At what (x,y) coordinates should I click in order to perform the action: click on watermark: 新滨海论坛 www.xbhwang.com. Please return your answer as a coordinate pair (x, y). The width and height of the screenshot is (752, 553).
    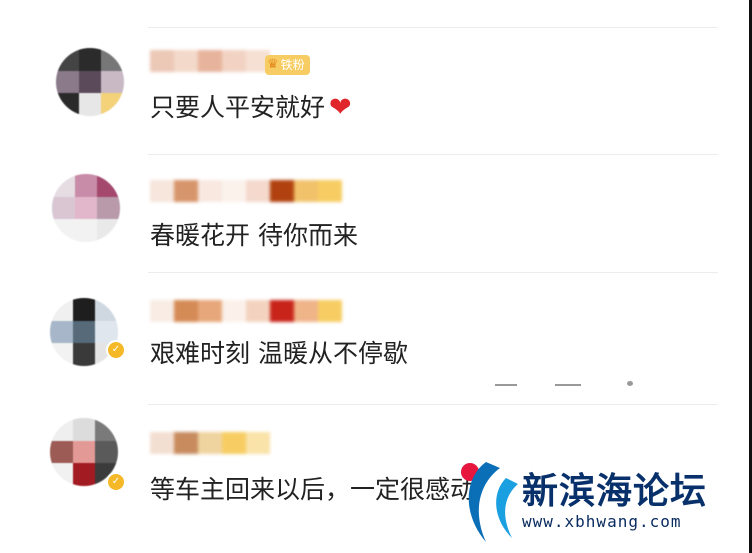
    Looking at the image, I should click on (601, 503).